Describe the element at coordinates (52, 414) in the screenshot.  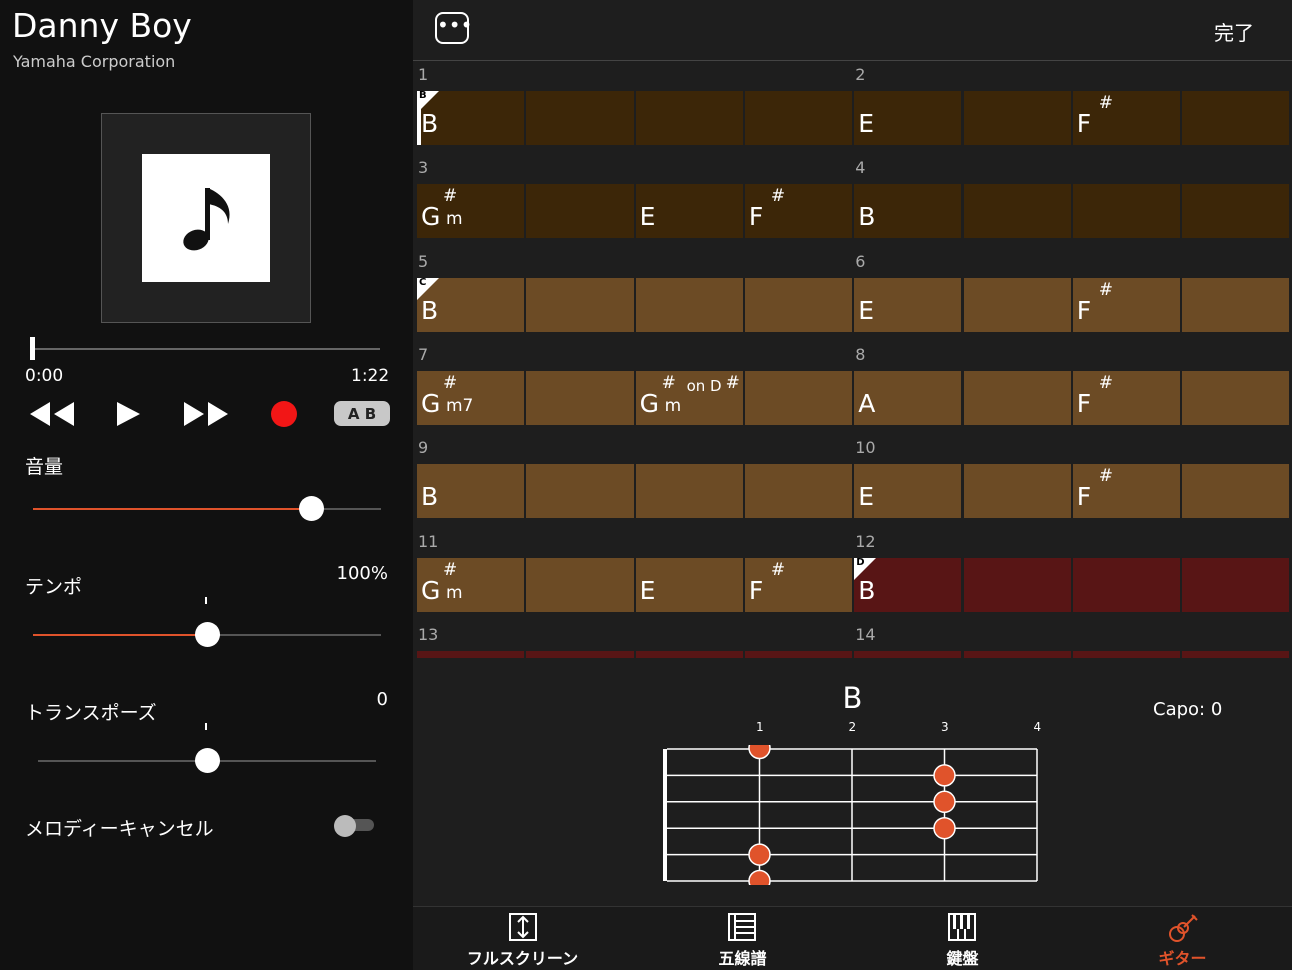
I see `rewind-icon` at that location.